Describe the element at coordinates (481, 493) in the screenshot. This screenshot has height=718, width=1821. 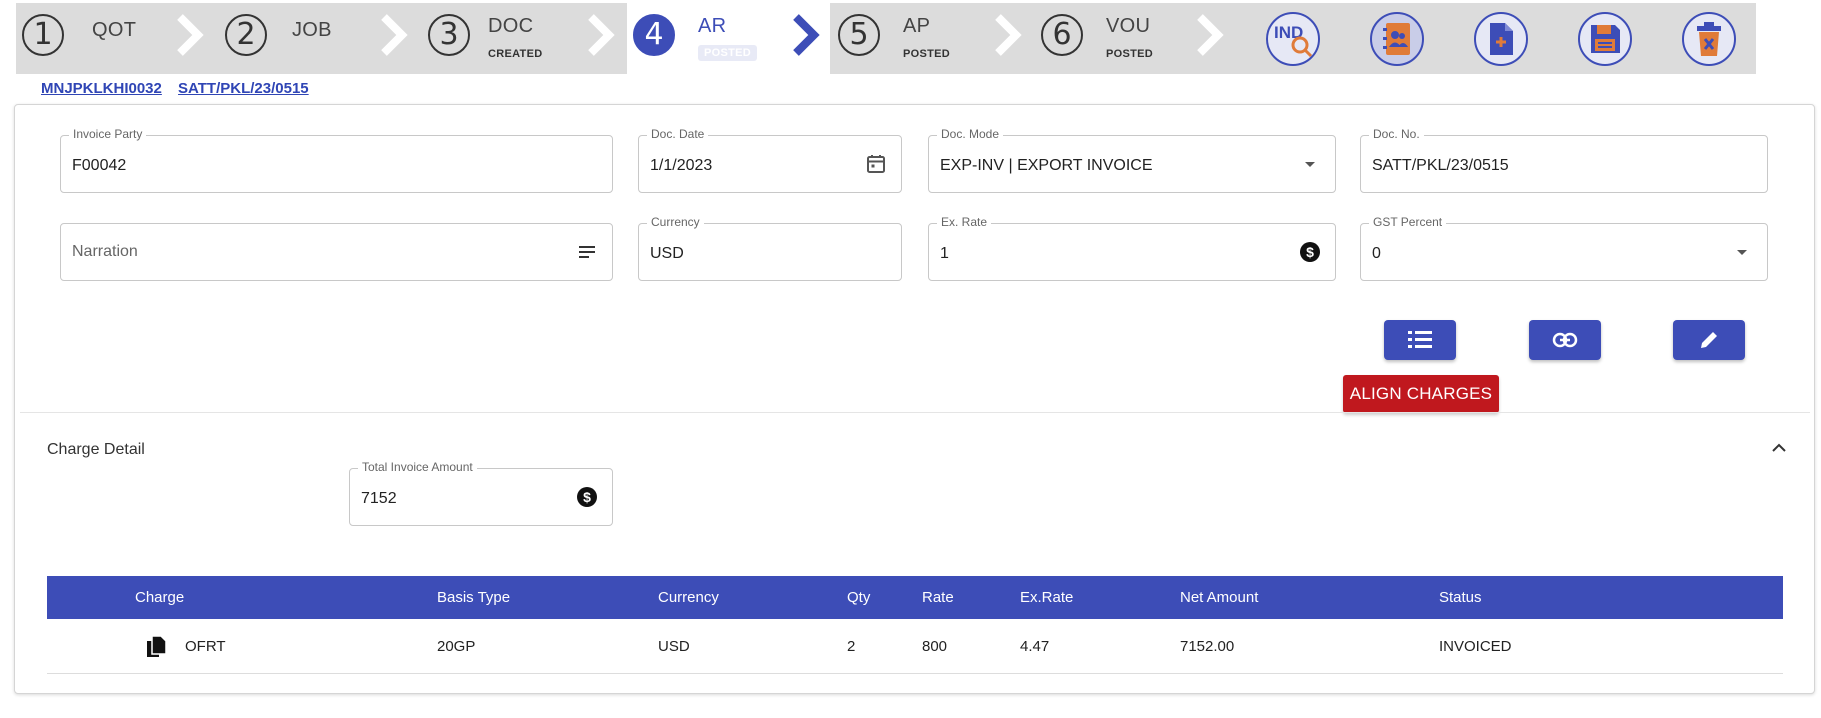
I see `total-invoice-amount-field: Total Invoice Amount 7152 $` at that location.